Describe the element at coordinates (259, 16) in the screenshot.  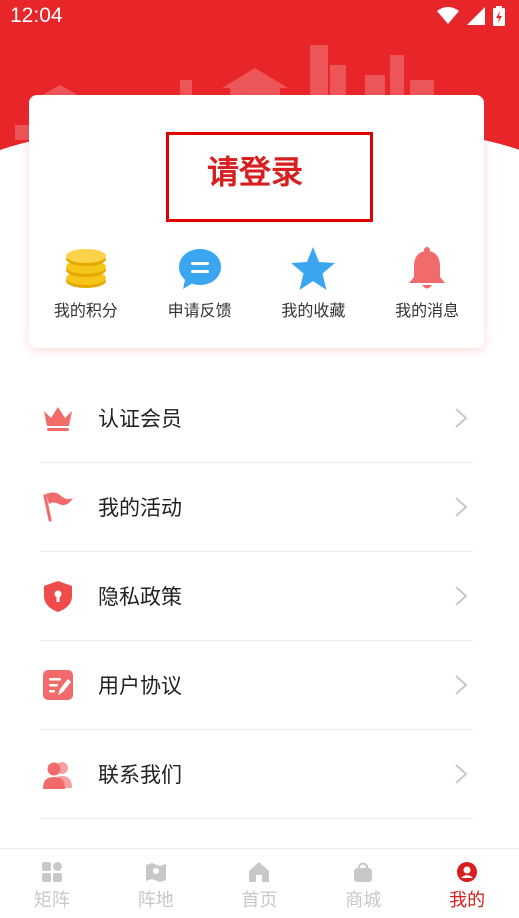
I see `status-bar: 12:04` at that location.